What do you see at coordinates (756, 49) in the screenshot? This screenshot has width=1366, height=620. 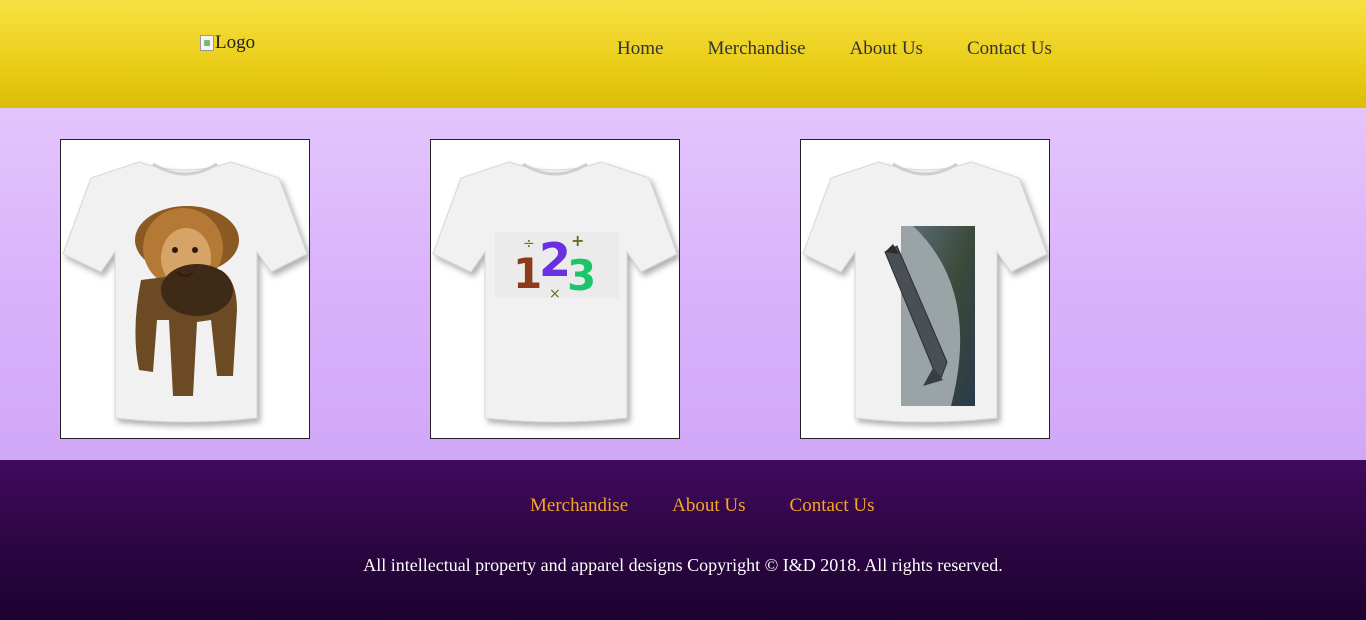 I see `nav-link-merchandise: Merchandise` at bounding box center [756, 49].